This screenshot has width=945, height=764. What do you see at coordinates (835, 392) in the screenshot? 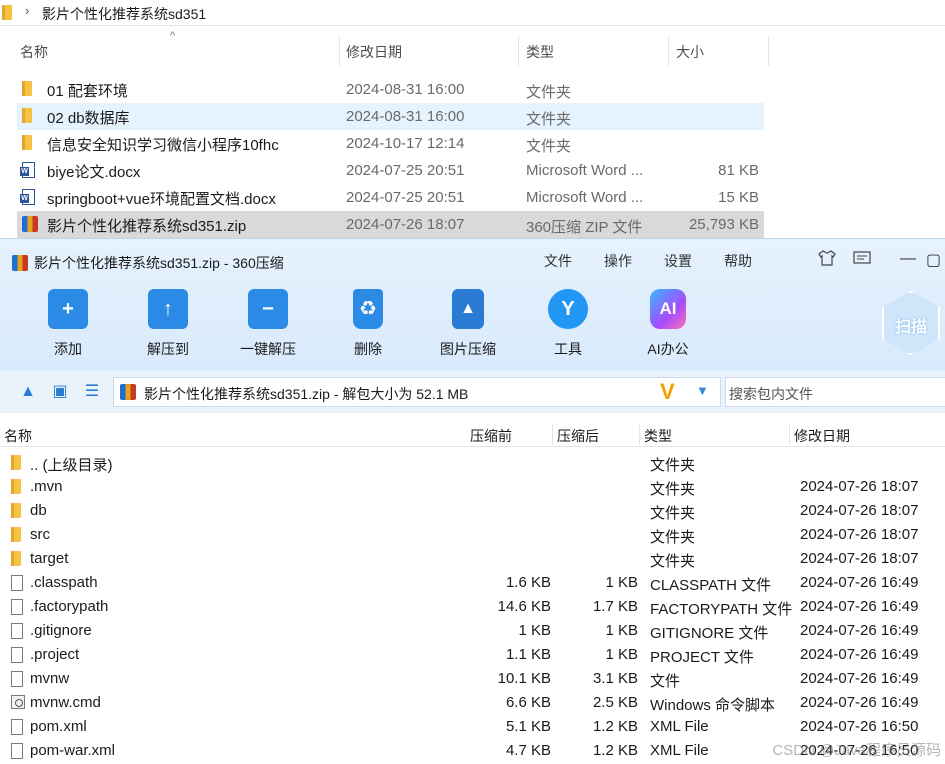
I see `search-input: 搜索包内文件` at bounding box center [835, 392].